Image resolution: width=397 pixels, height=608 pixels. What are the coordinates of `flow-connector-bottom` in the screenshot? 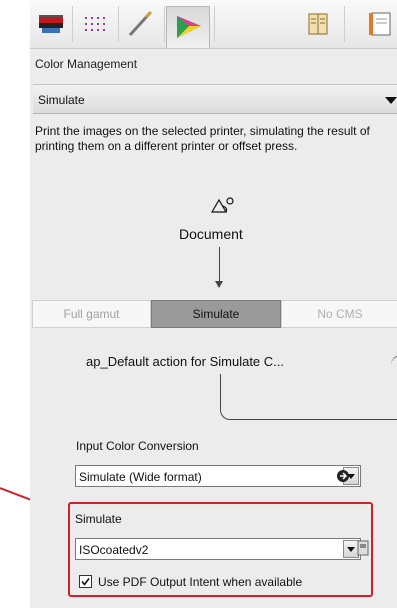 It's located at (308, 413).